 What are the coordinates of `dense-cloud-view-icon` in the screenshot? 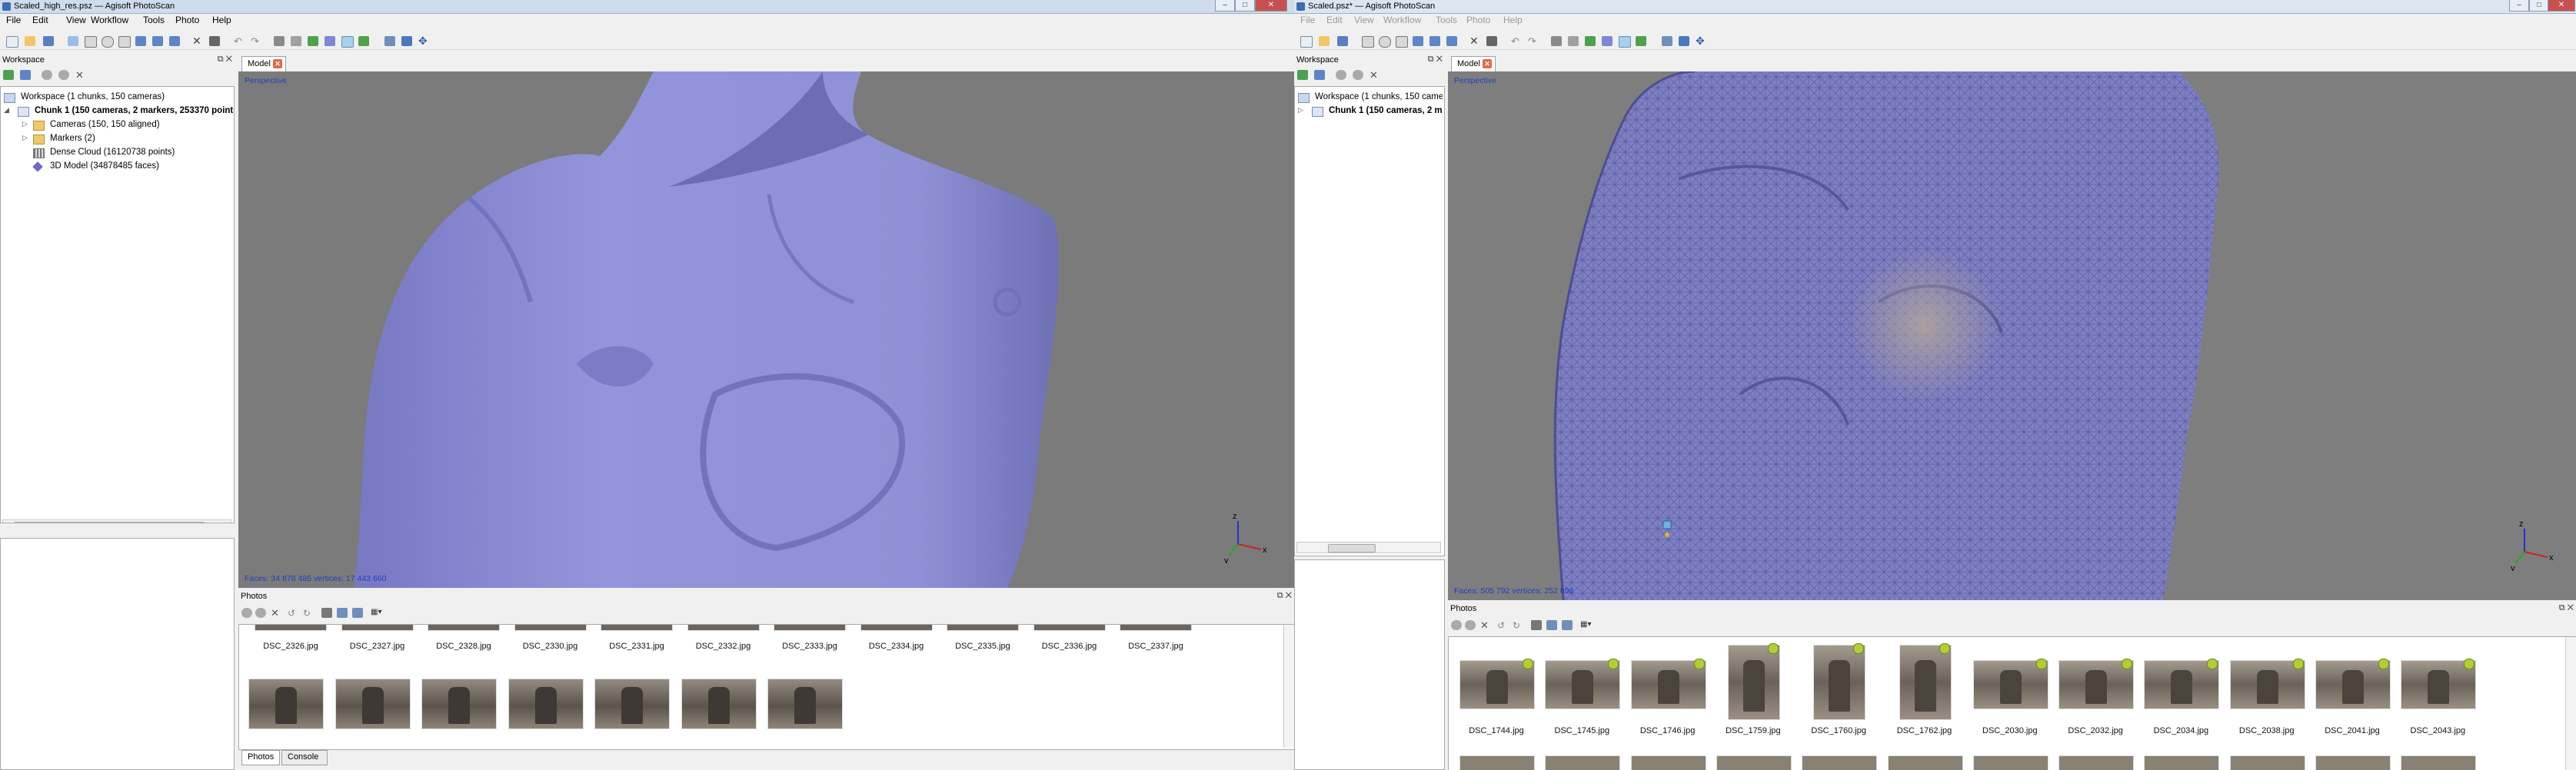 It's located at (1573, 41).